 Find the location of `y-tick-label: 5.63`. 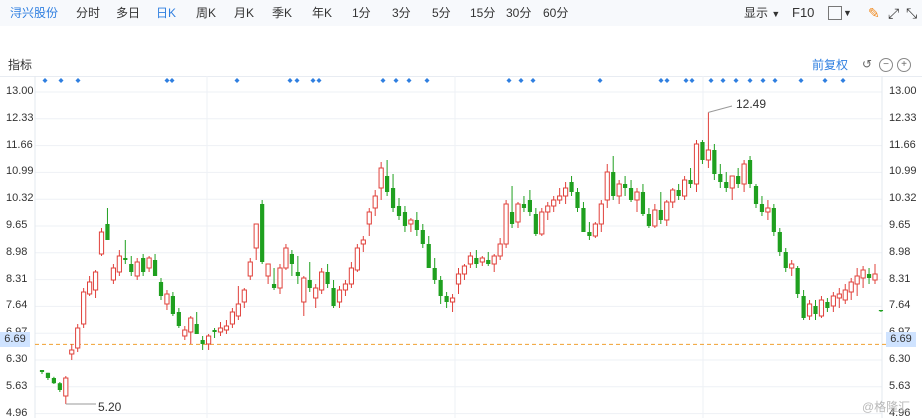

y-tick-label: 5.63 is located at coordinates (17, 385).